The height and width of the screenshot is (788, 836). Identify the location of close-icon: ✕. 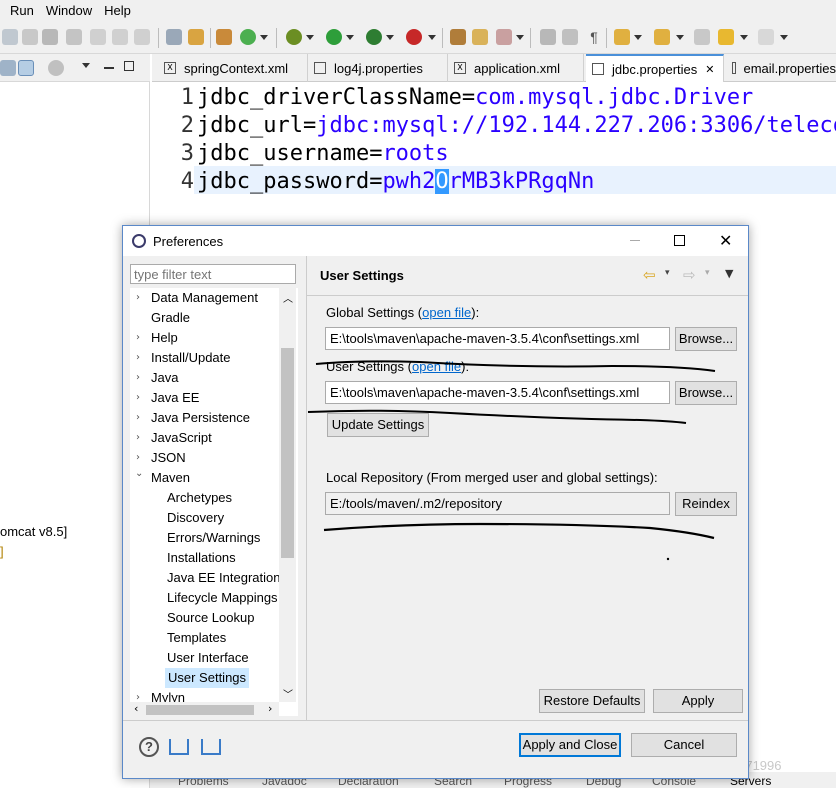
(709, 69).